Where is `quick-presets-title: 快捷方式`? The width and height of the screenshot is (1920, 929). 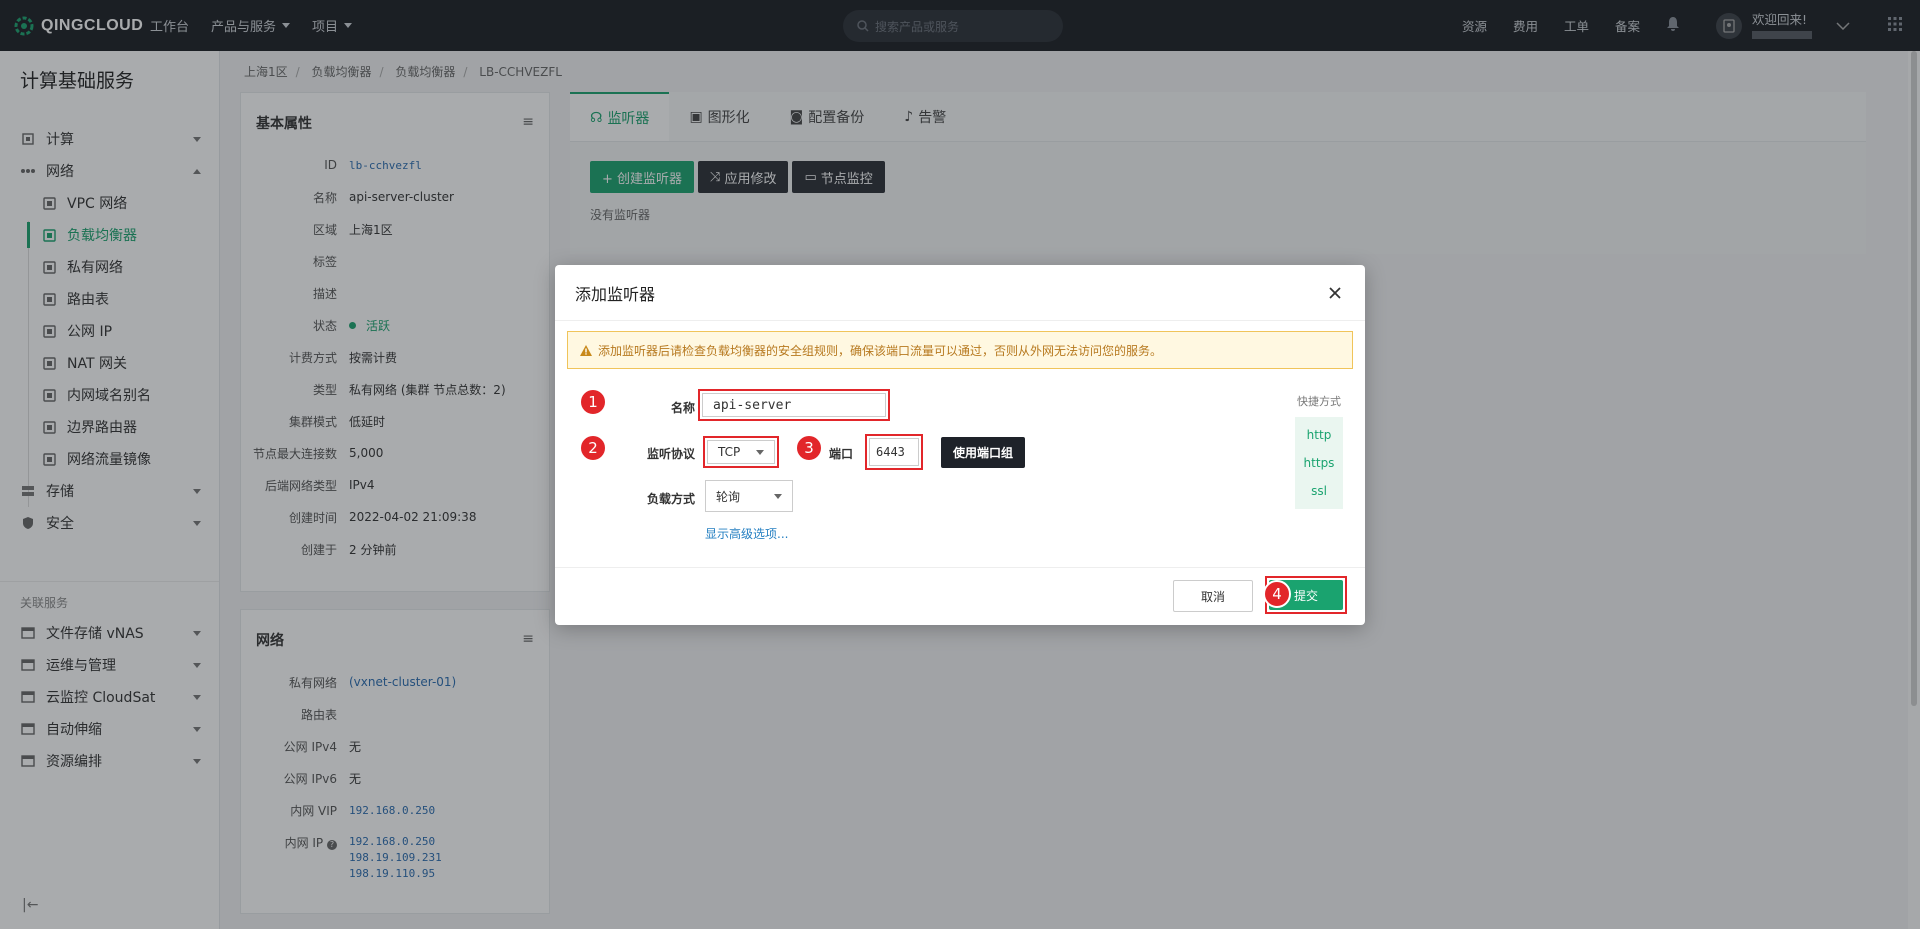
quick-presets-title: 快捷方式 is located at coordinates (1319, 401).